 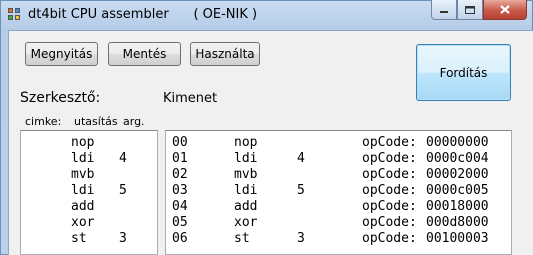 I want to click on editor-line: st 3, so click(x=89, y=239).